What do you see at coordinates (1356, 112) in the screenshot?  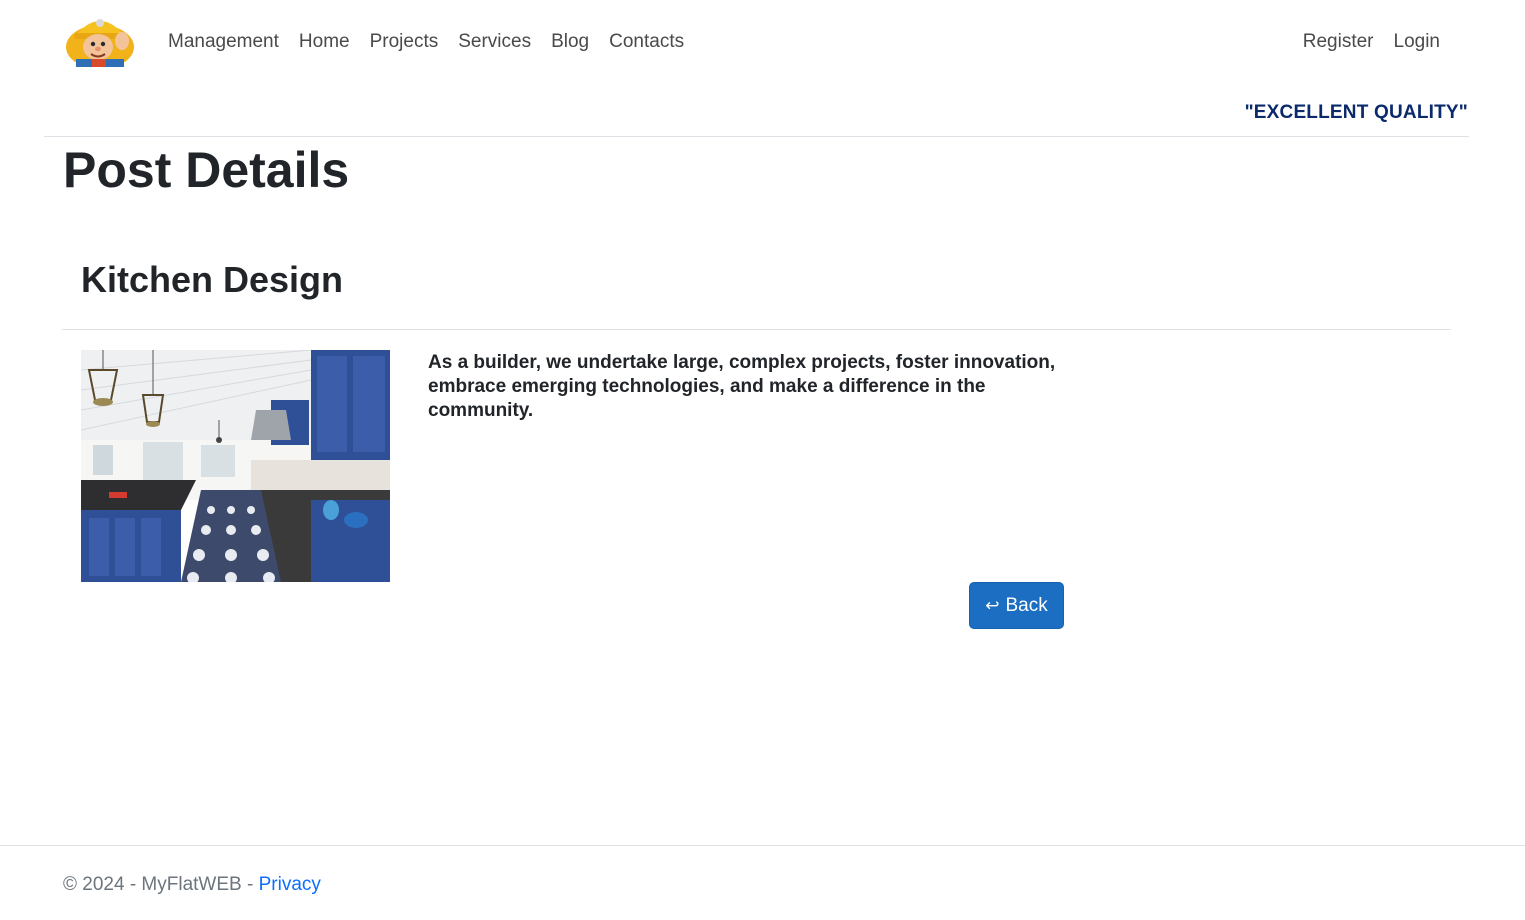 I see `tagline: "EXCELLENT QUALITY"` at bounding box center [1356, 112].